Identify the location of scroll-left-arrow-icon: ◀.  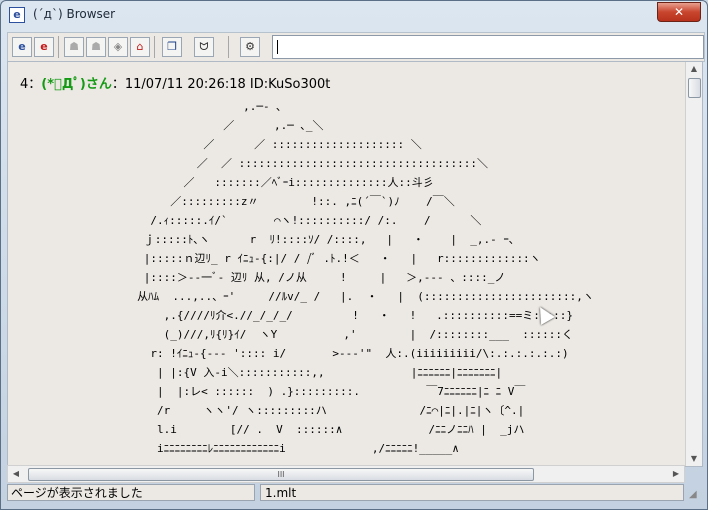
(16, 474).